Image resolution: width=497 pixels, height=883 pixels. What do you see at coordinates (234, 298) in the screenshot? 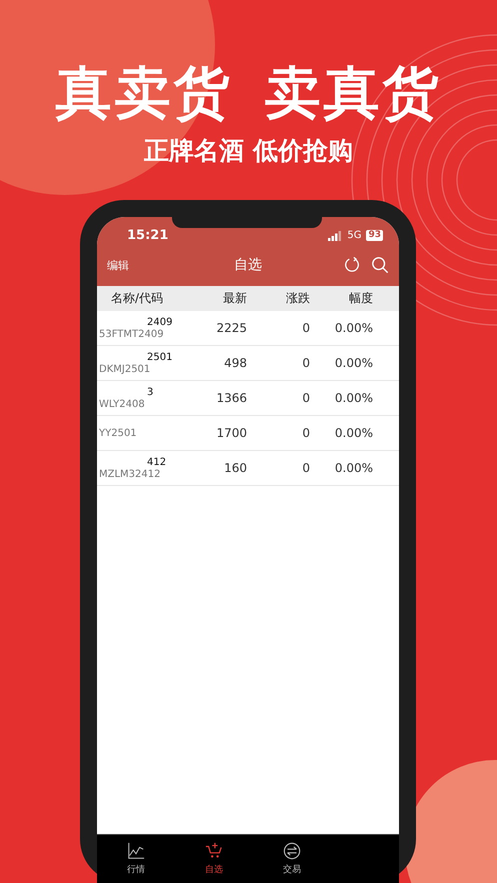
I see `column-header: 最新` at bounding box center [234, 298].